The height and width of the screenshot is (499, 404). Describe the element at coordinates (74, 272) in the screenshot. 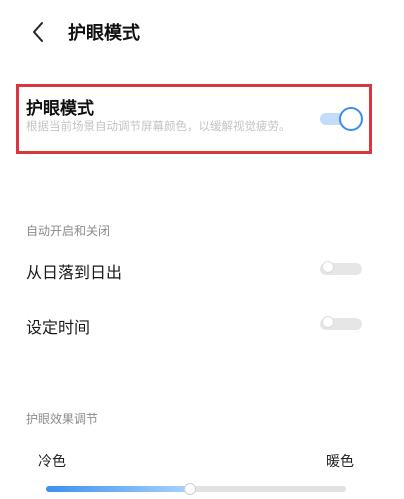

I see `sunset-to-sunrise-label: 从日落到日出` at that location.